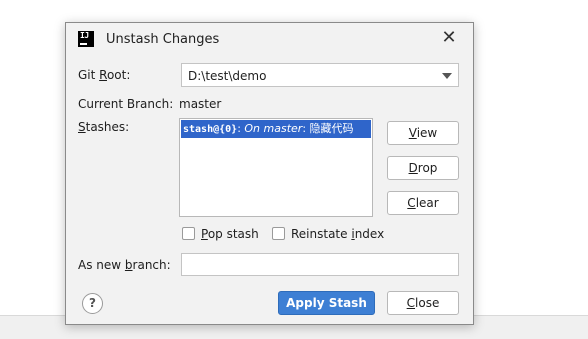  What do you see at coordinates (276, 129) in the screenshot?
I see `stash-list-item: stash@{0}: On master: 隐藏代码` at bounding box center [276, 129].